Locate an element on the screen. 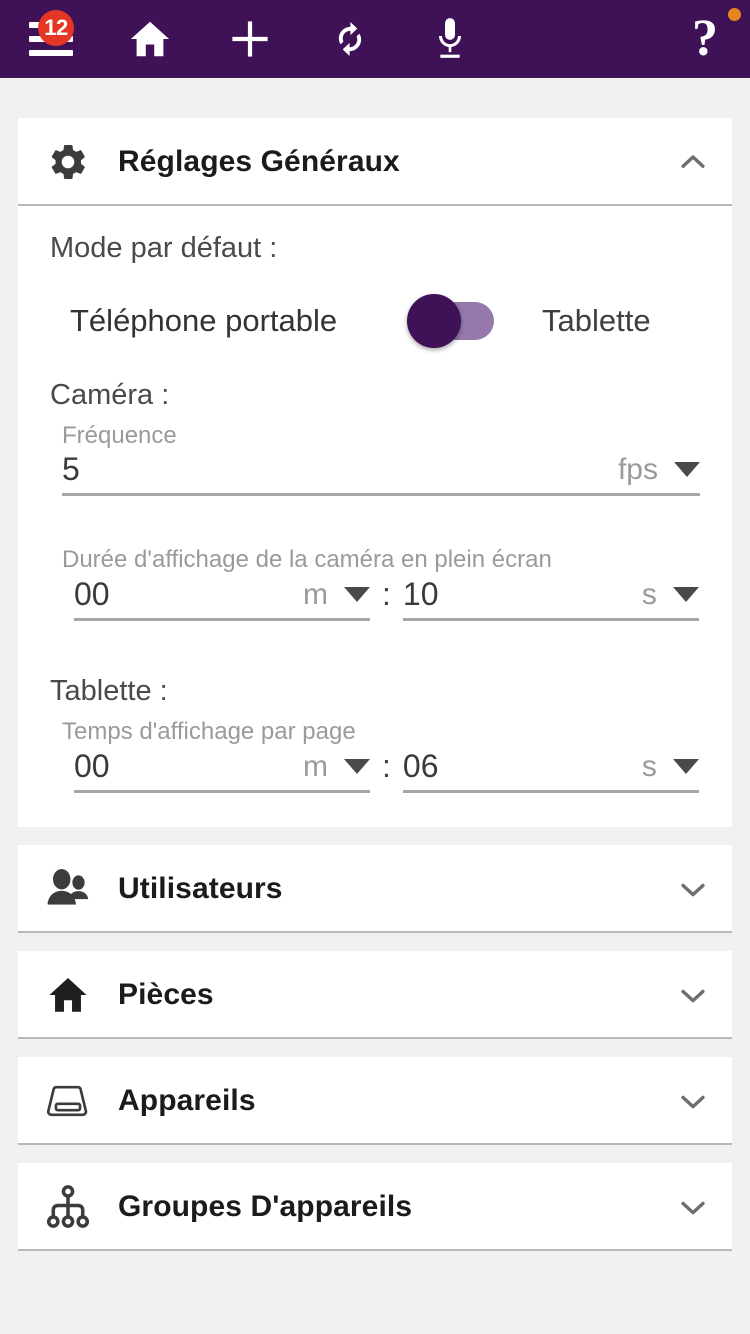 The width and height of the screenshot is (750, 1334). general-settings-title: Réglages Généraux is located at coordinates (259, 161).